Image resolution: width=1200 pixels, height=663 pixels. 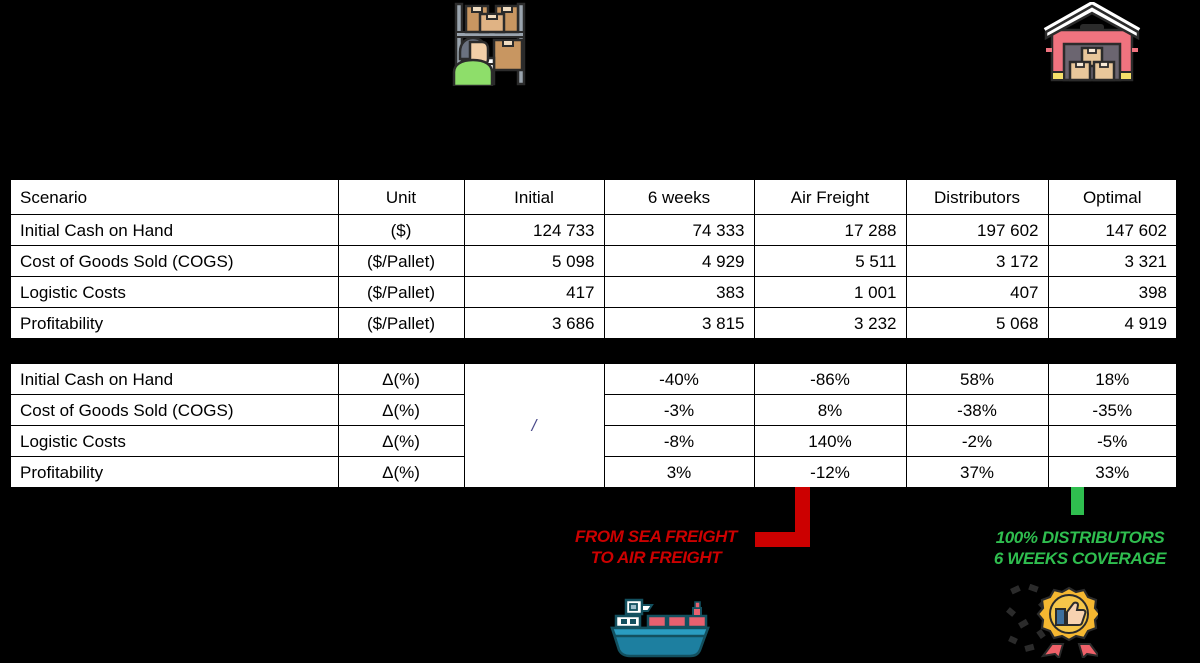 I want to click on cell-distributors: 407, so click(x=977, y=292).